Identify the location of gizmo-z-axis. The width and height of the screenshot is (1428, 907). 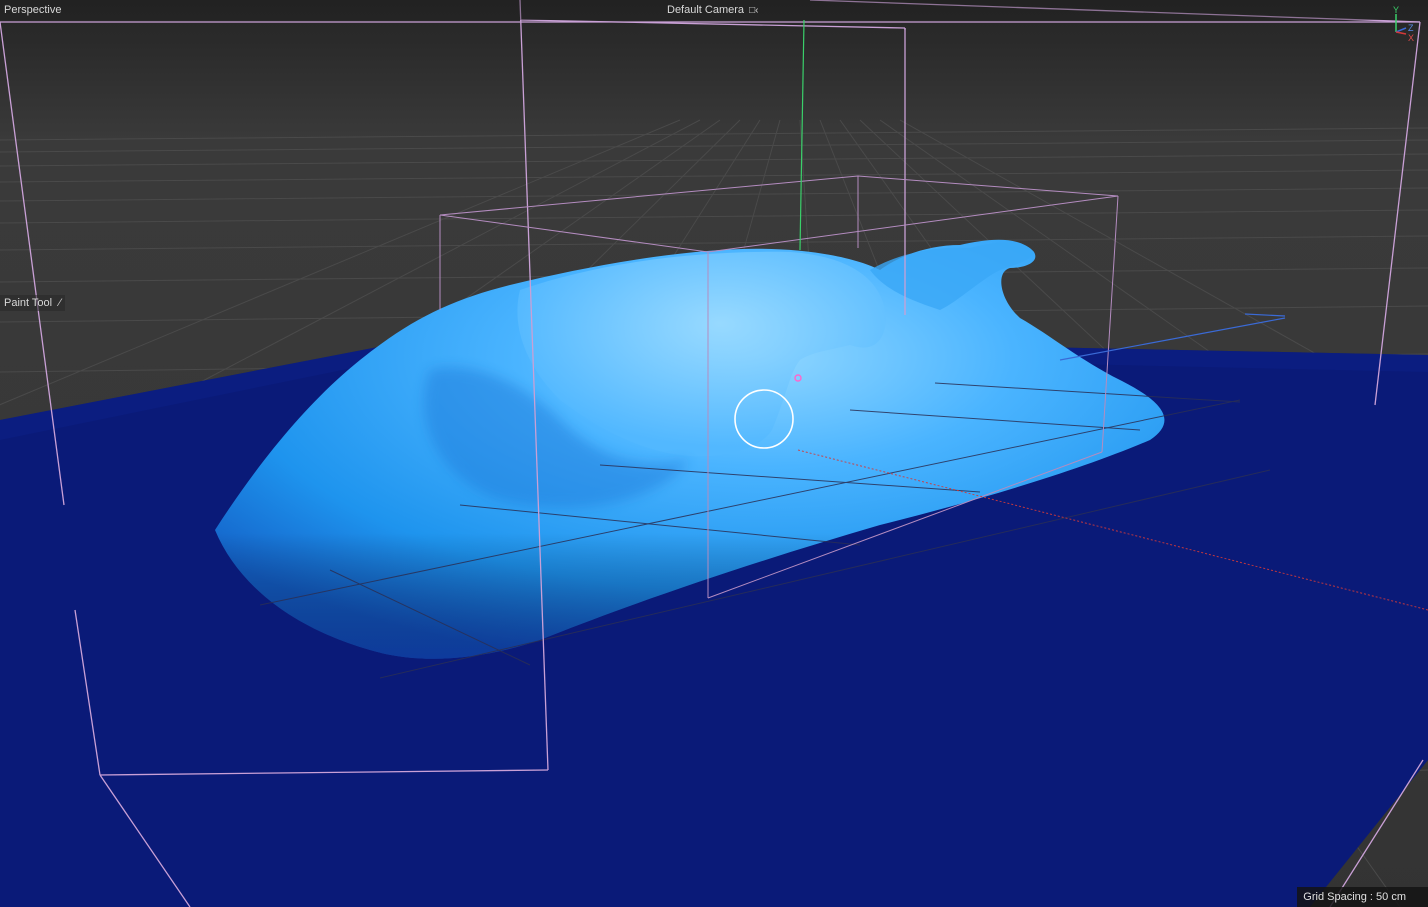
(1401, 30).